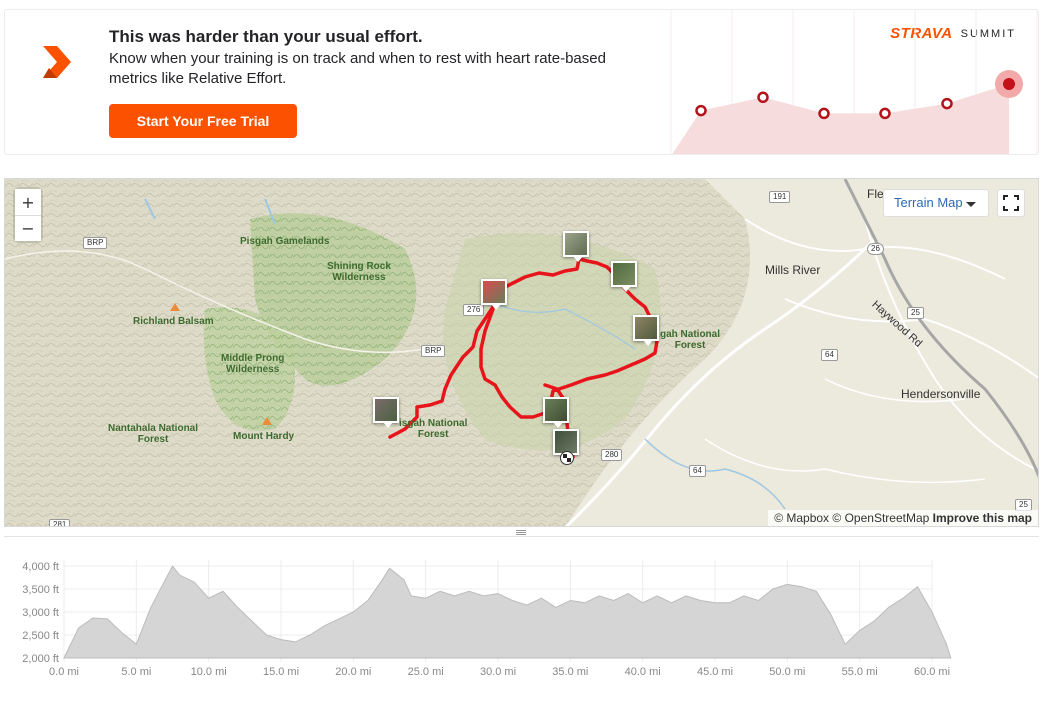  Describe the element at coordinates (281, 672) in the screenshot. I see `x-tick-label: 15.0 mi` at that location.